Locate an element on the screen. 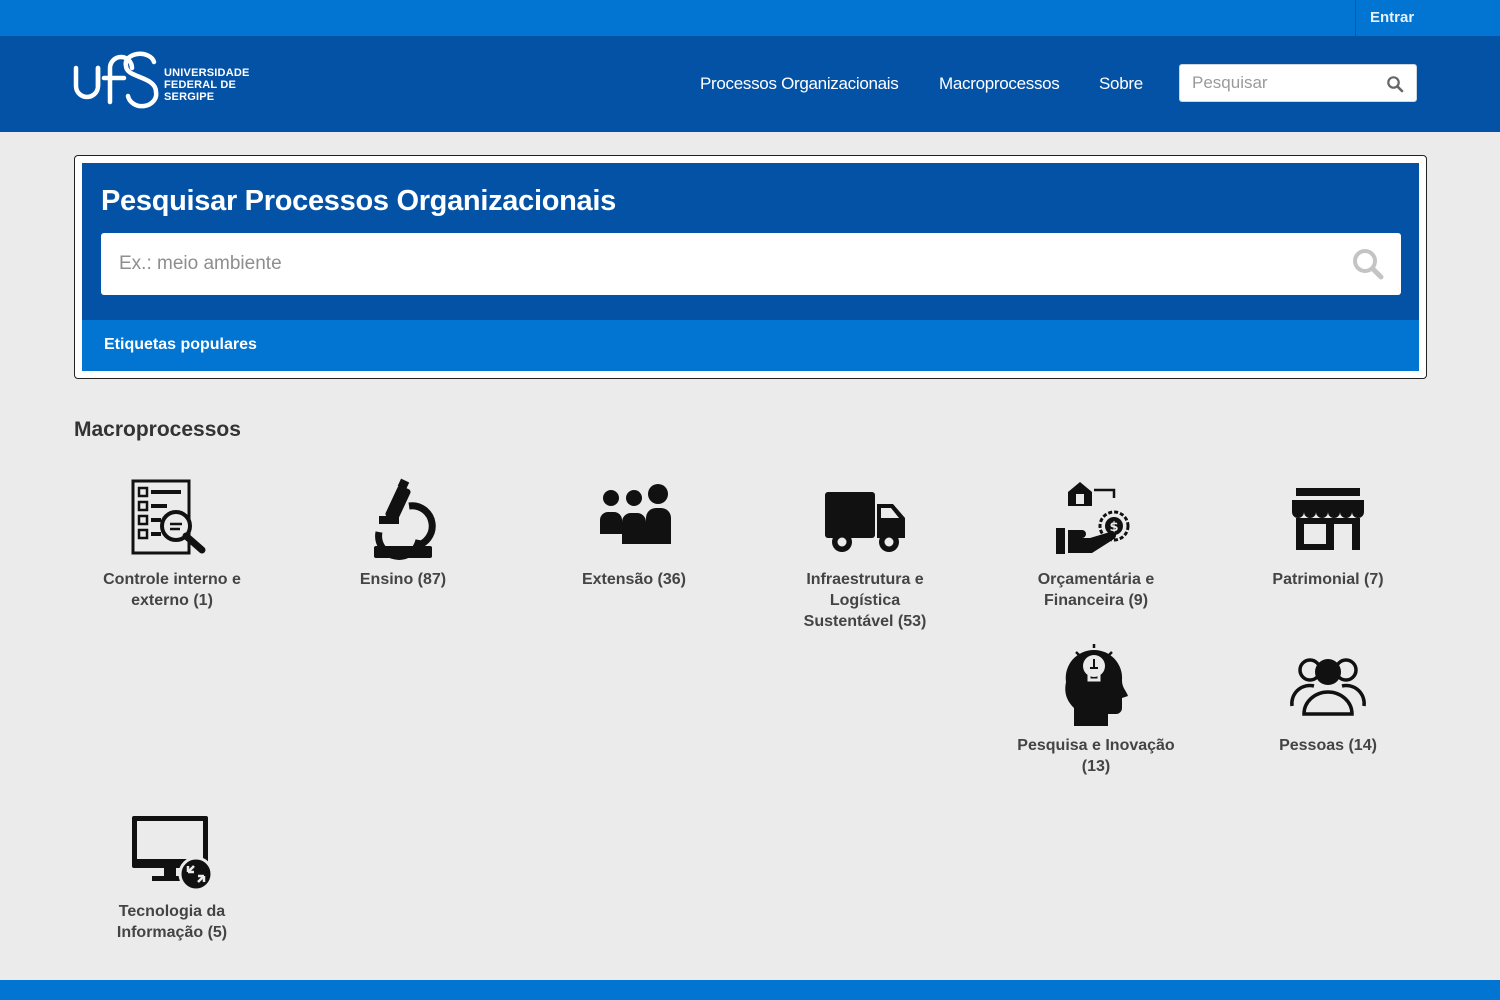 The height and width of the screenshot is (1000, 1500). top-bar: Entrar is located at coordinates (750, 18).